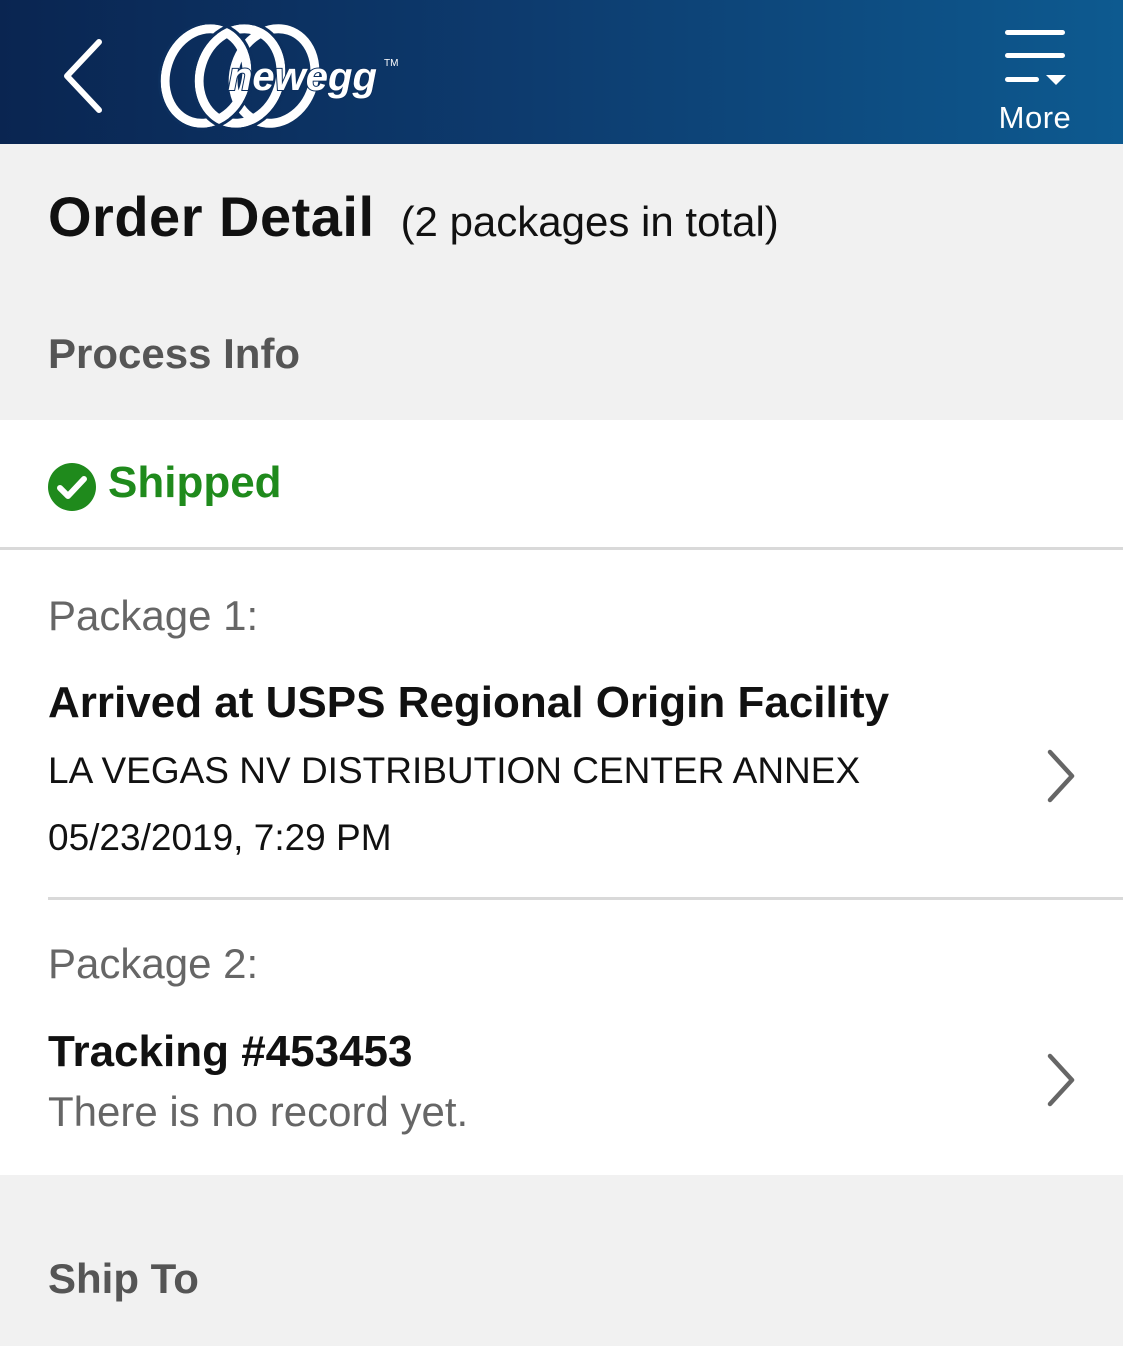  What do you see at coordinates (195, 482) in the screenshot?
I see `order-status: Shipped` at bounding box center [195, 482].